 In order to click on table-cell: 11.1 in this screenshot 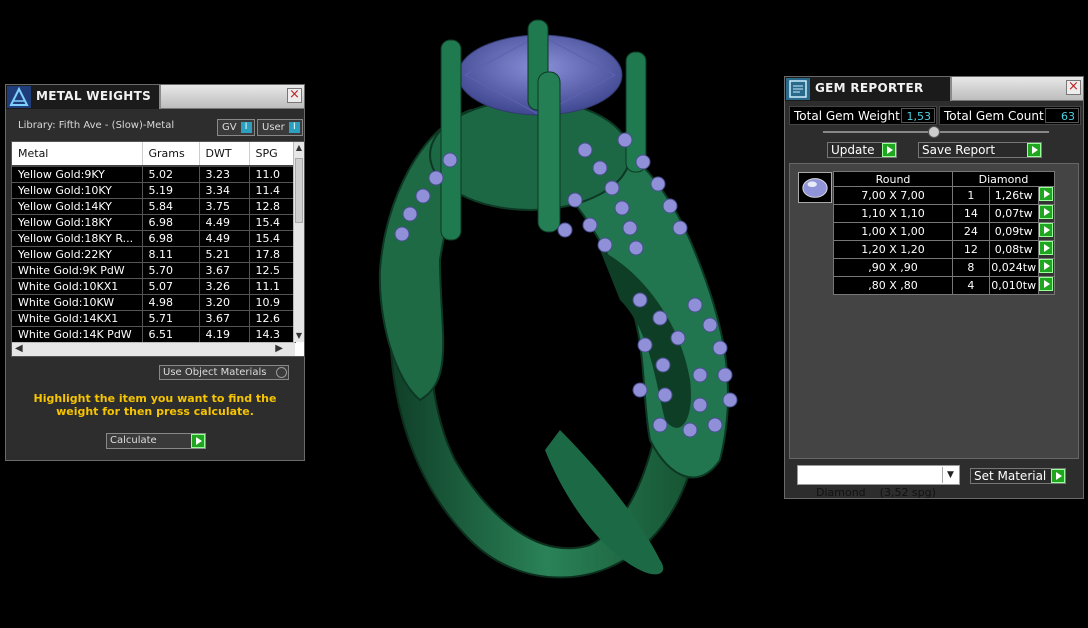, I will do `click(272, 286)`.